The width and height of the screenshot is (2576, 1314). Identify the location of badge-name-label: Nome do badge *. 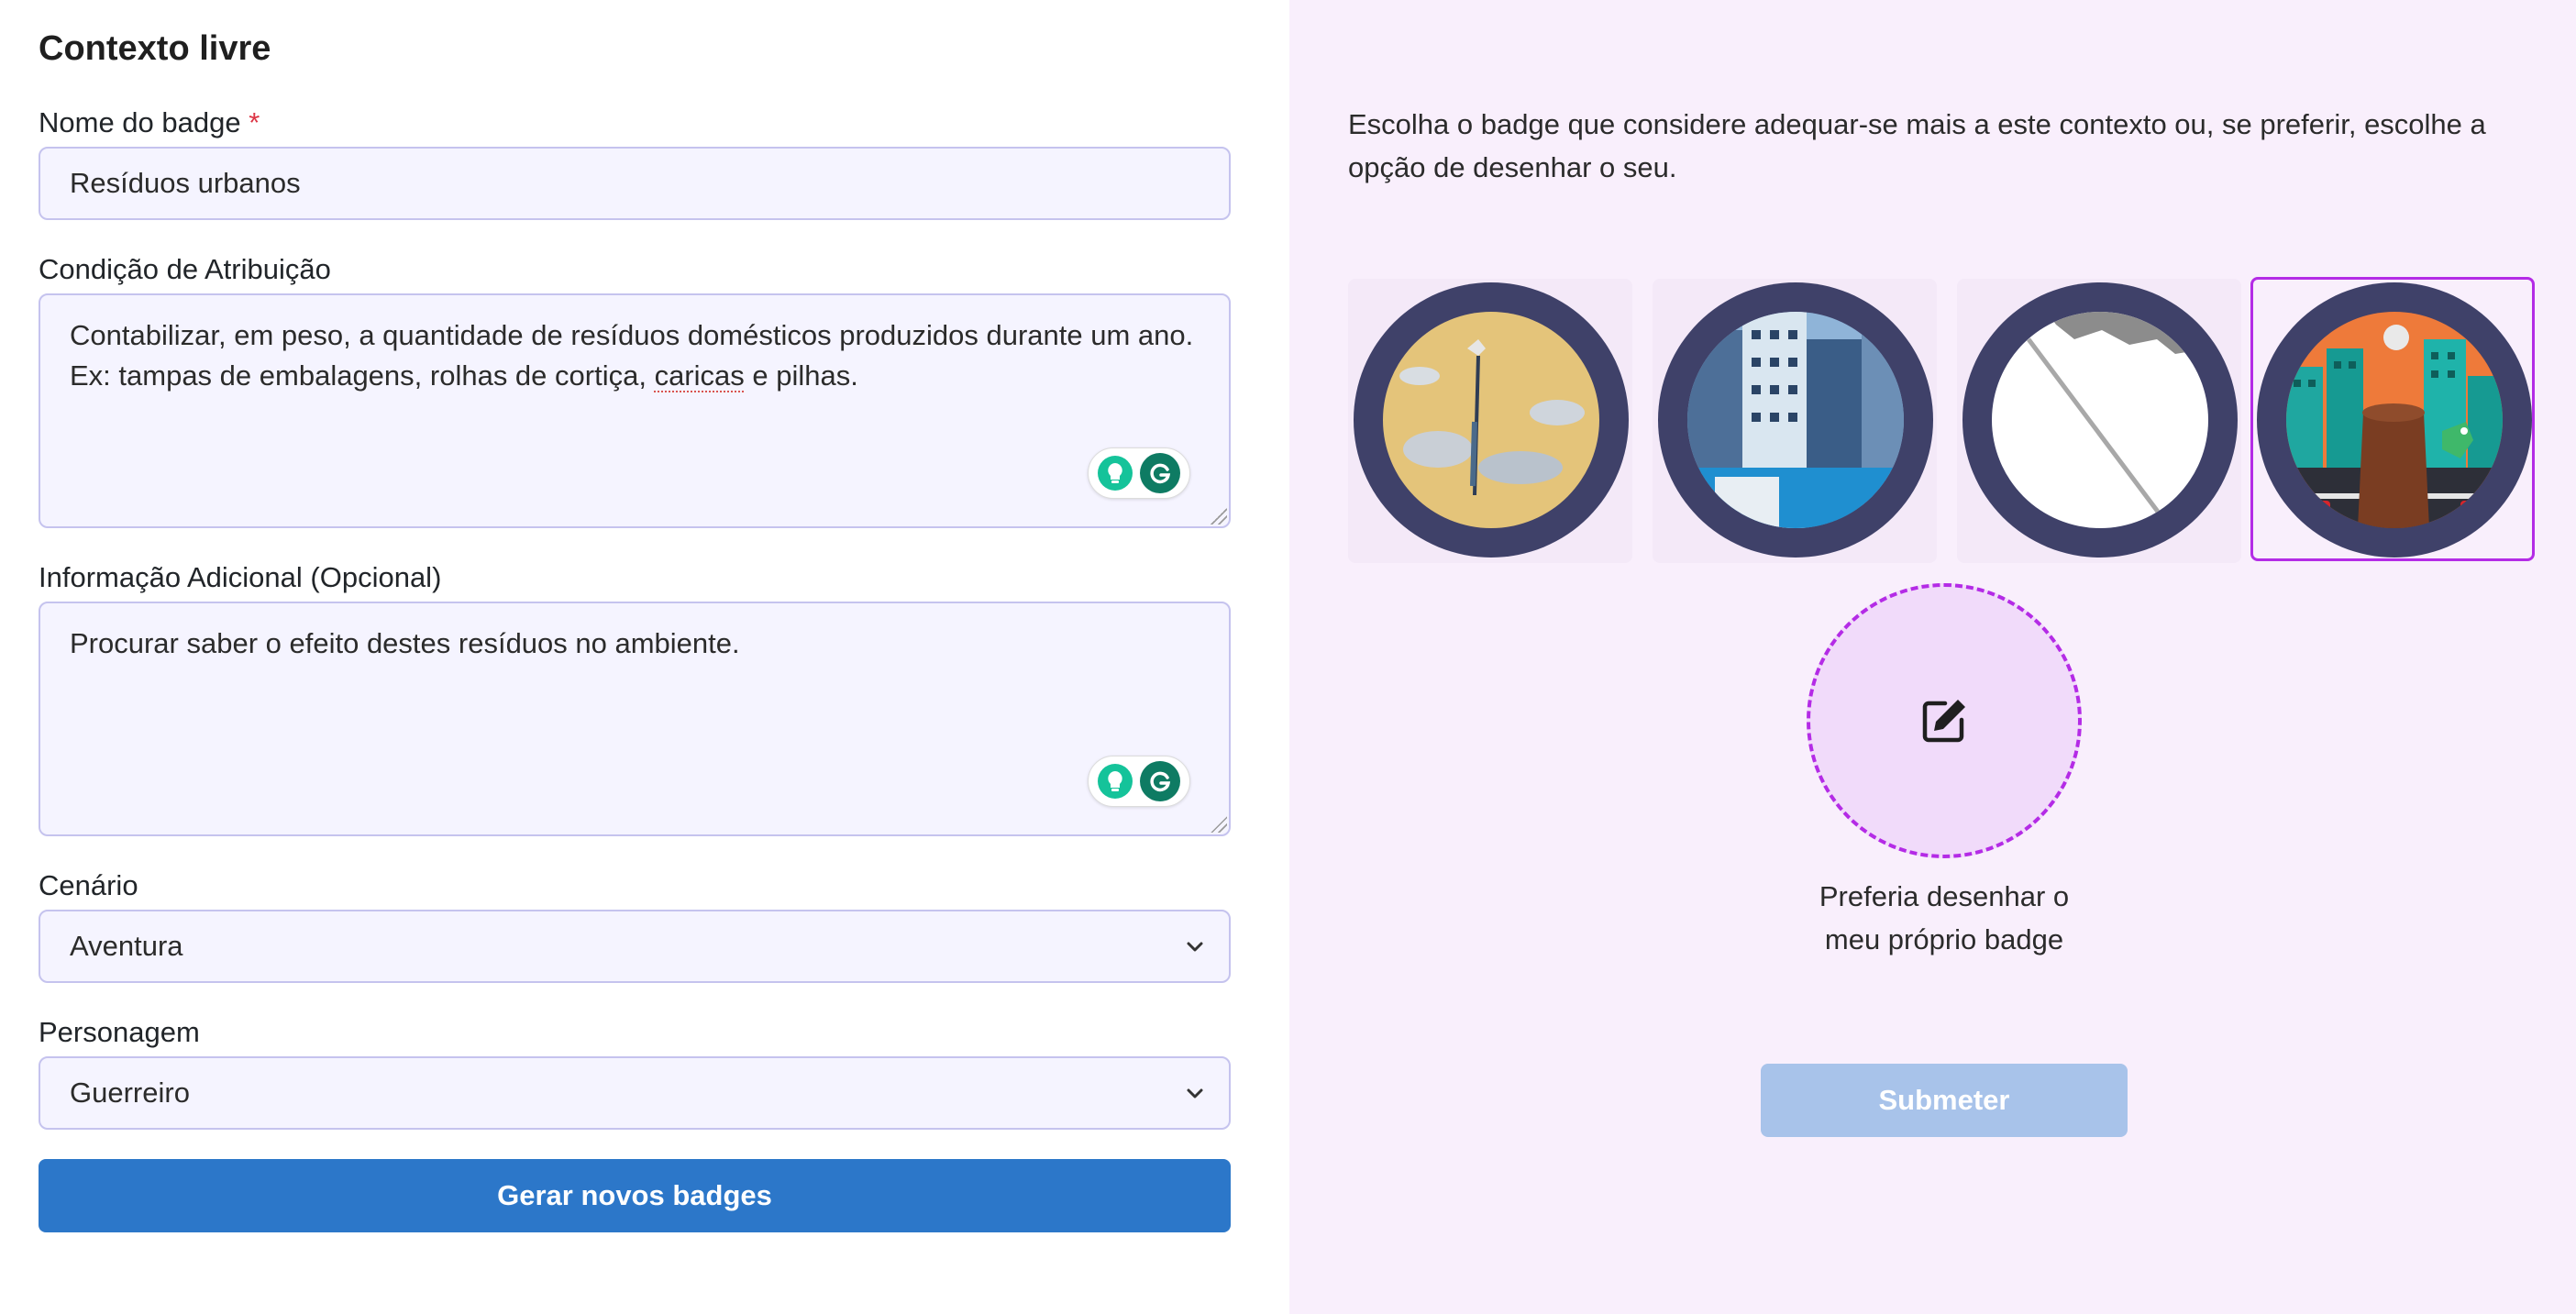
(149, 122).